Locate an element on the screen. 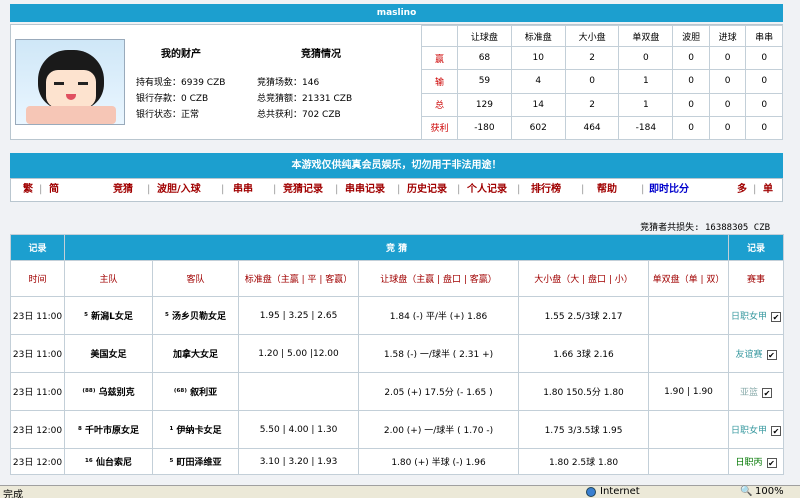  handicap-odds: 1.80 (+) 半球 (-) 1.96 is located at coordinates (438, 461).